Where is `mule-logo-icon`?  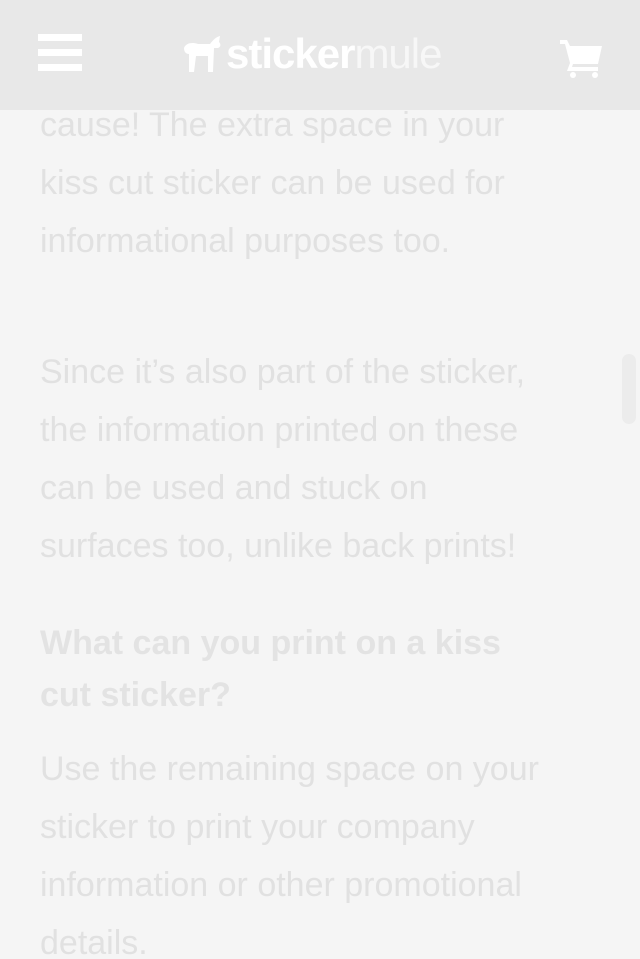 mule-logo-icon is located at coordinates (202, 54).